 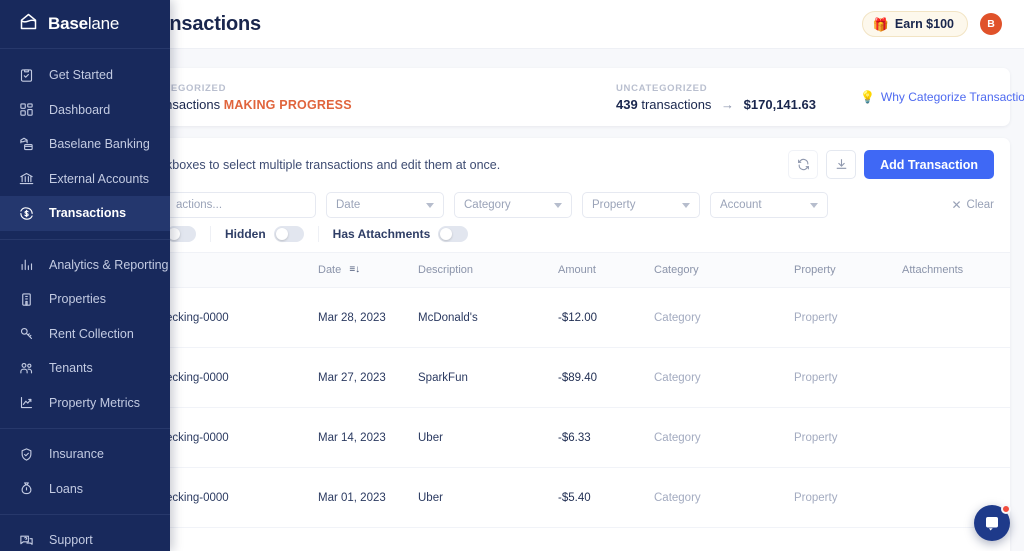 I want to click on why-categorize-link: 💡 Why Categorize Transactions, so click(x=942, y=97).